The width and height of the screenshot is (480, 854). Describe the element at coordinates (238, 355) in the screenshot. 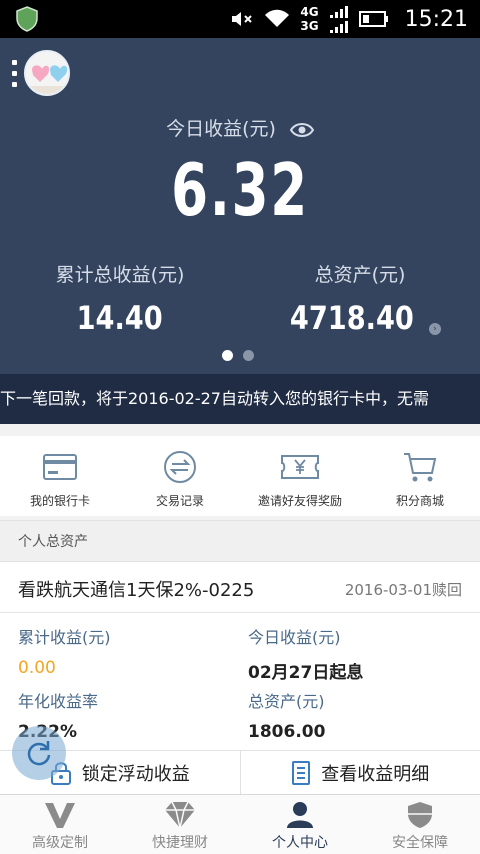

I see `page-indicator` at that location.